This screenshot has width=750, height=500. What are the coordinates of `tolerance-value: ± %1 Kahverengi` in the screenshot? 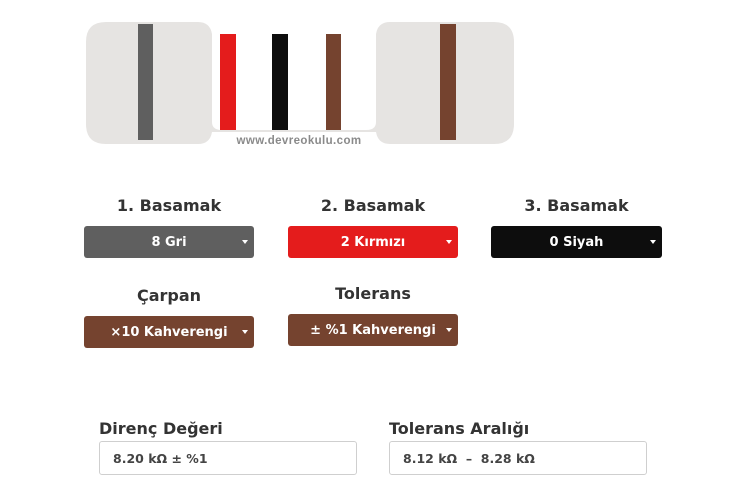 It's located at (373, 330).